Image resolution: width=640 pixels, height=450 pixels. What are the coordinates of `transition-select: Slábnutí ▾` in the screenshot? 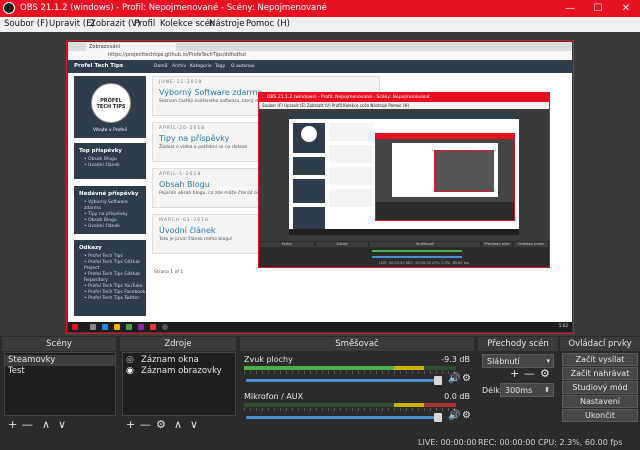 It's located at (518, 361).